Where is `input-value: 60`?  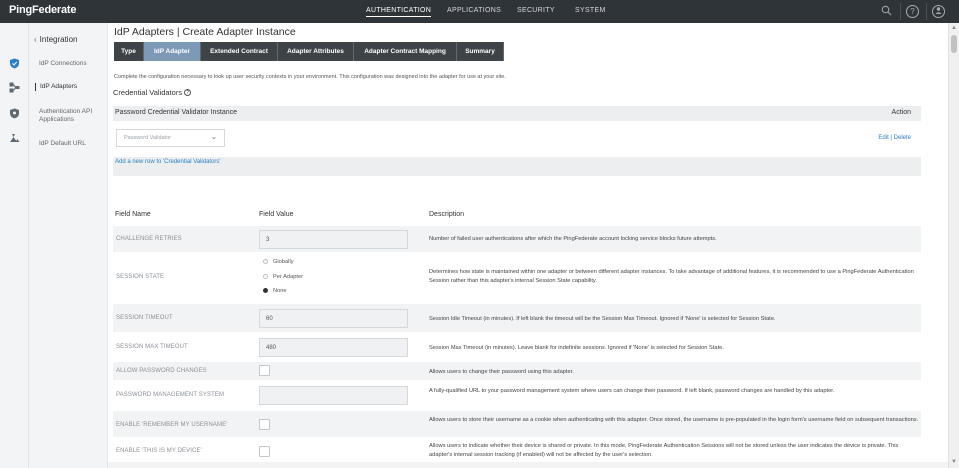 input-value: 60 is located at coordinates (269, 319).